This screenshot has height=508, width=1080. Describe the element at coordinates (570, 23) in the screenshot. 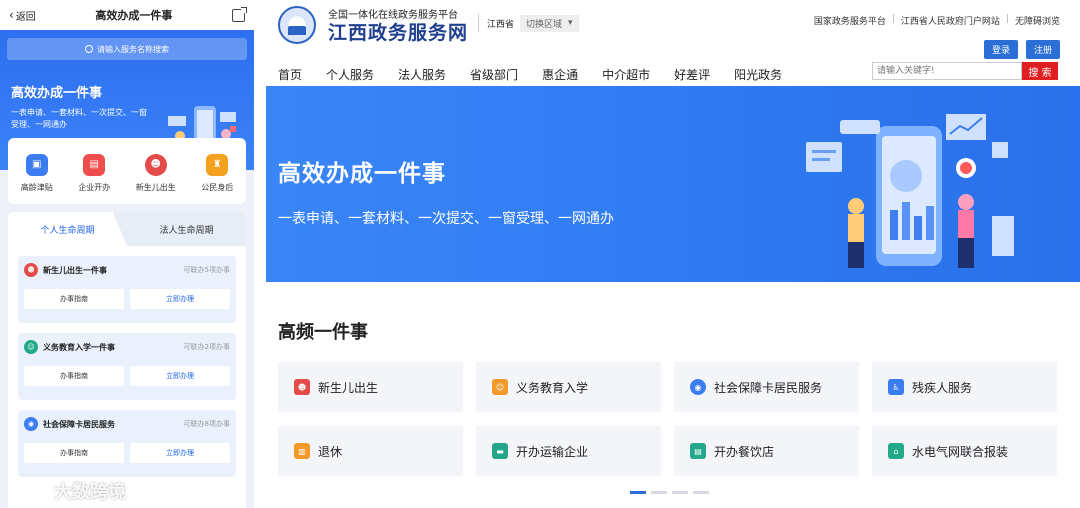

I see `caret-down-icon: ▾` at that location.